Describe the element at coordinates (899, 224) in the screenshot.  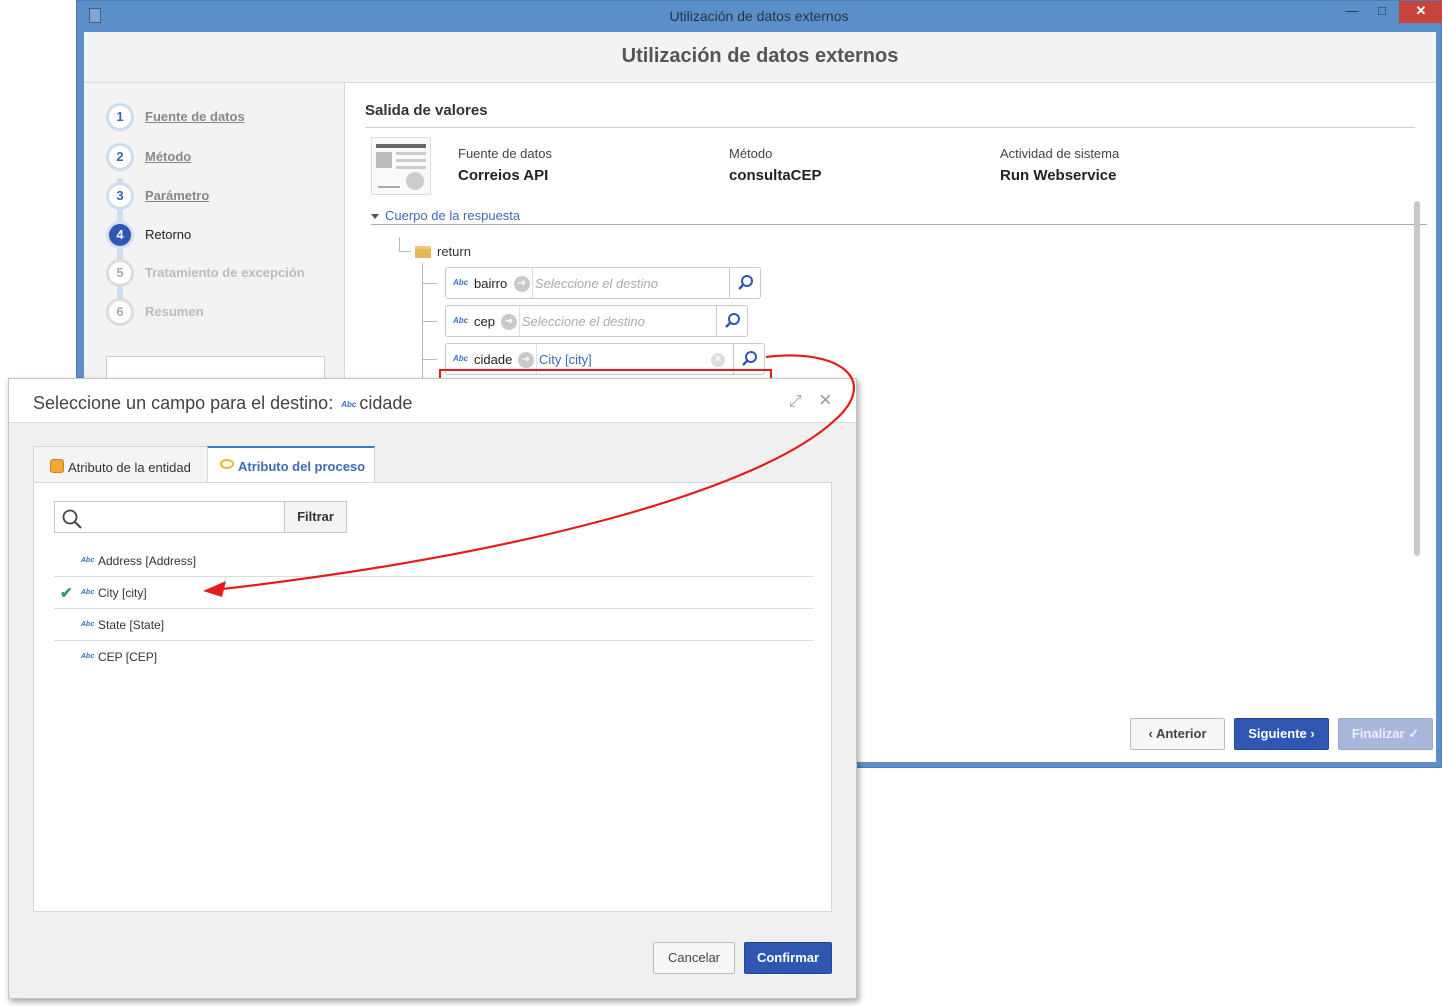
I see `response-body-divider` at that location.